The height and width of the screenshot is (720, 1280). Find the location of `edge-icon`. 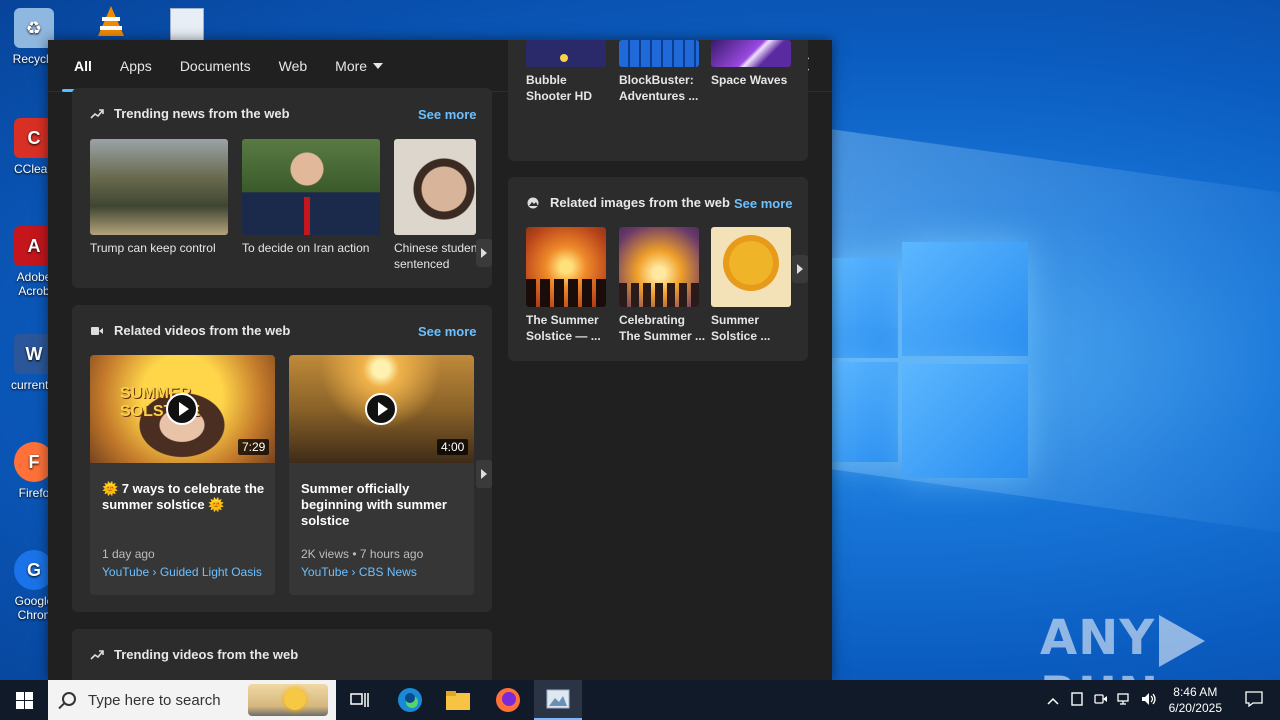

edge-icon is located at coordinates (410, 700).